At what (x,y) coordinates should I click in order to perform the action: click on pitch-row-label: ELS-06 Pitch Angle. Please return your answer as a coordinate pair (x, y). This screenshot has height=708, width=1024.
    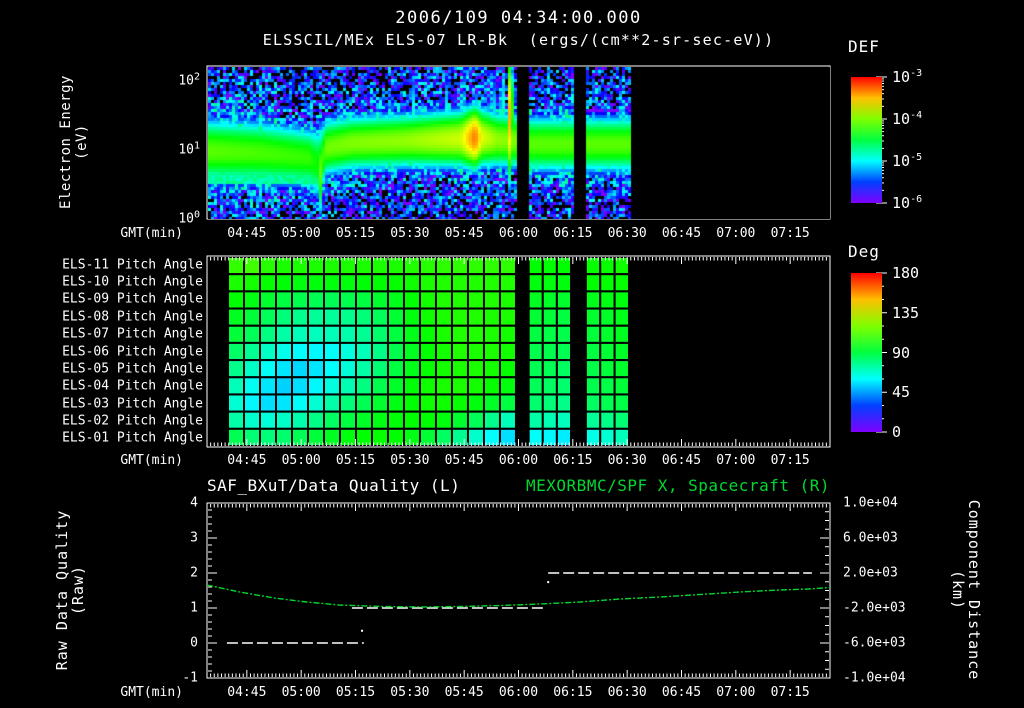
    Looking at the image, I should click on (132, 351).